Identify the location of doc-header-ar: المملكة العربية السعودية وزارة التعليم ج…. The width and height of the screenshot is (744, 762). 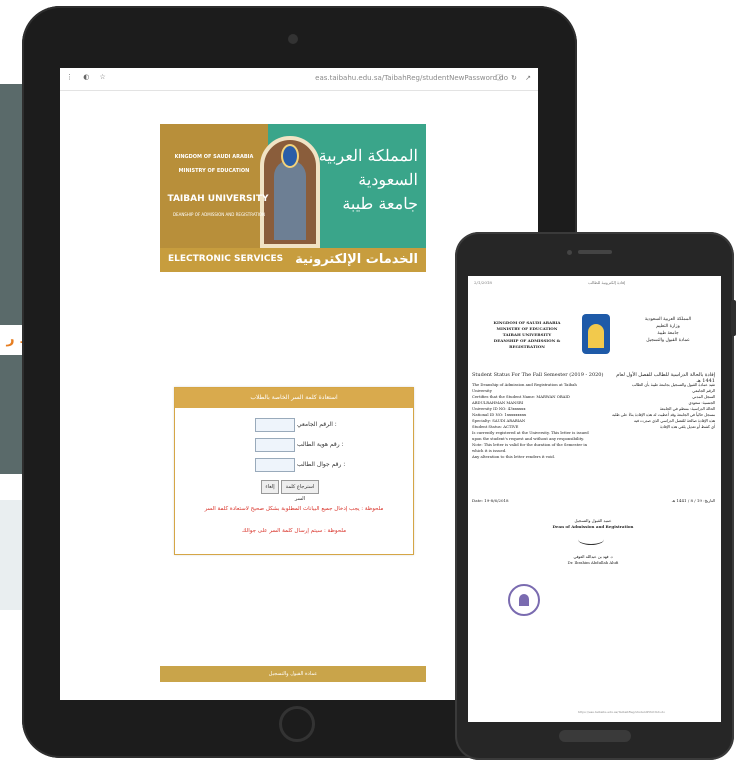
(668, 330).